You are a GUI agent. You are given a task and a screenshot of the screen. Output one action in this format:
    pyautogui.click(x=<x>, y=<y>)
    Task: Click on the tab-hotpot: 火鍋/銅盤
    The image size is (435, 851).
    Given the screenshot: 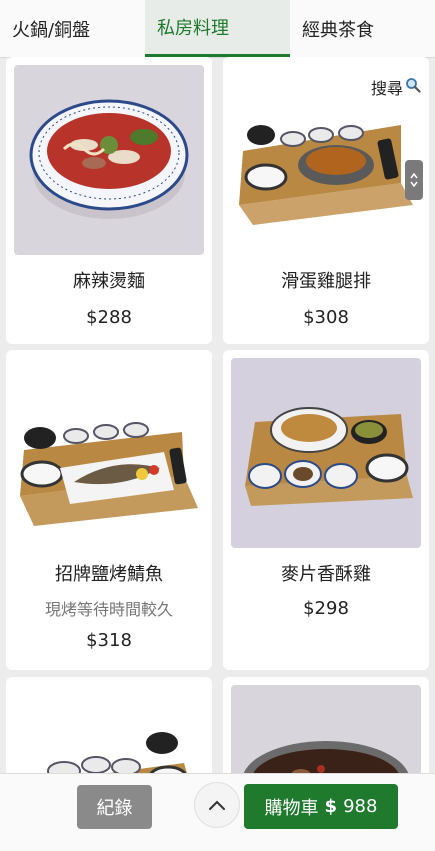 What is the action you would take?
    pyautogui.click(x=72, y=28)
    